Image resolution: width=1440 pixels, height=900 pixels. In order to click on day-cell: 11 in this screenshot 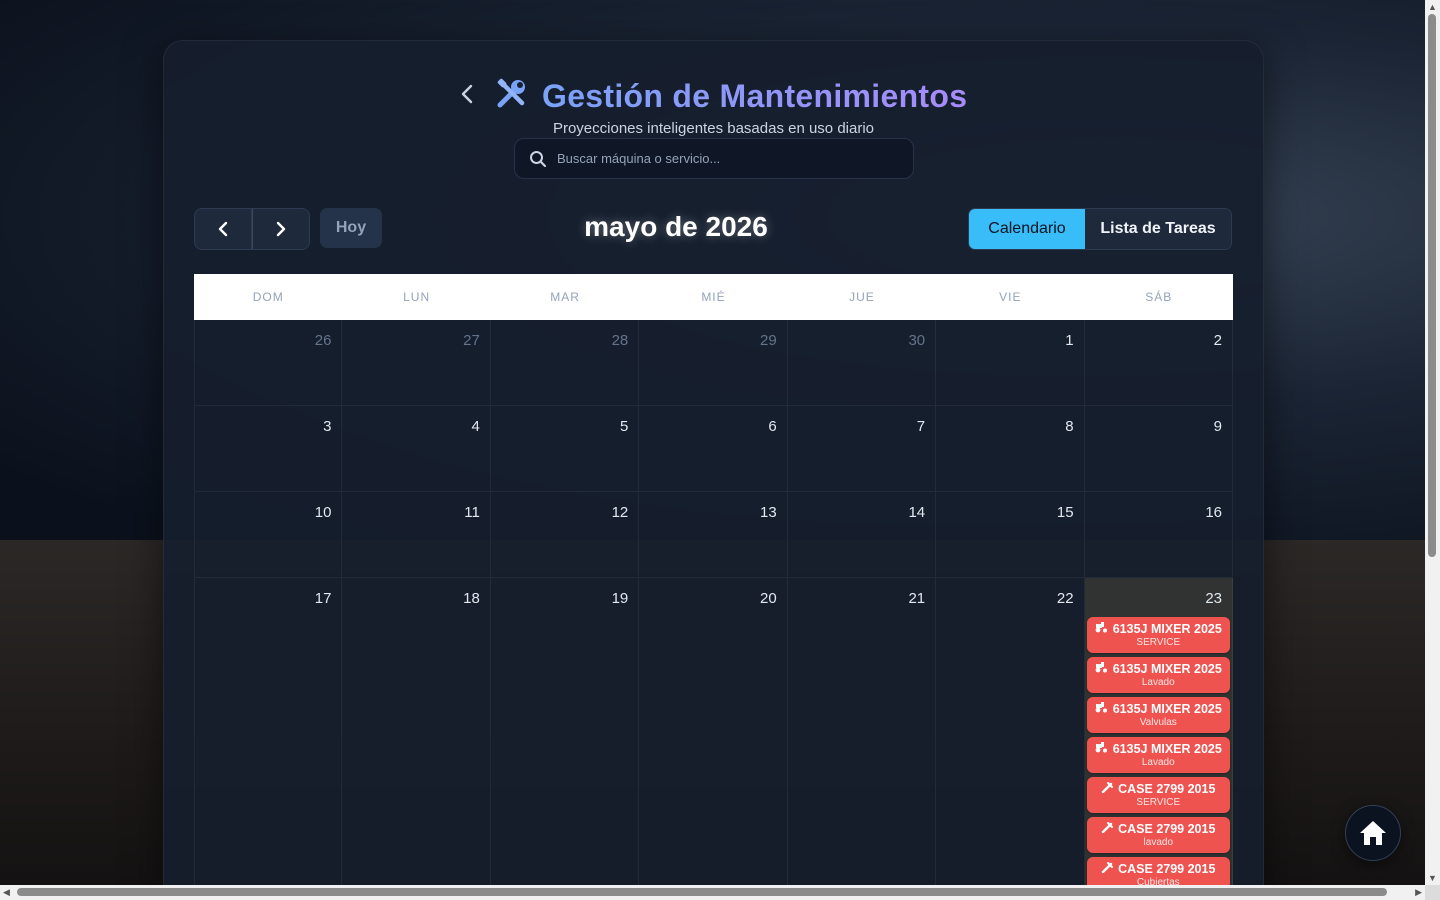, I will do `click(416, 535)`.